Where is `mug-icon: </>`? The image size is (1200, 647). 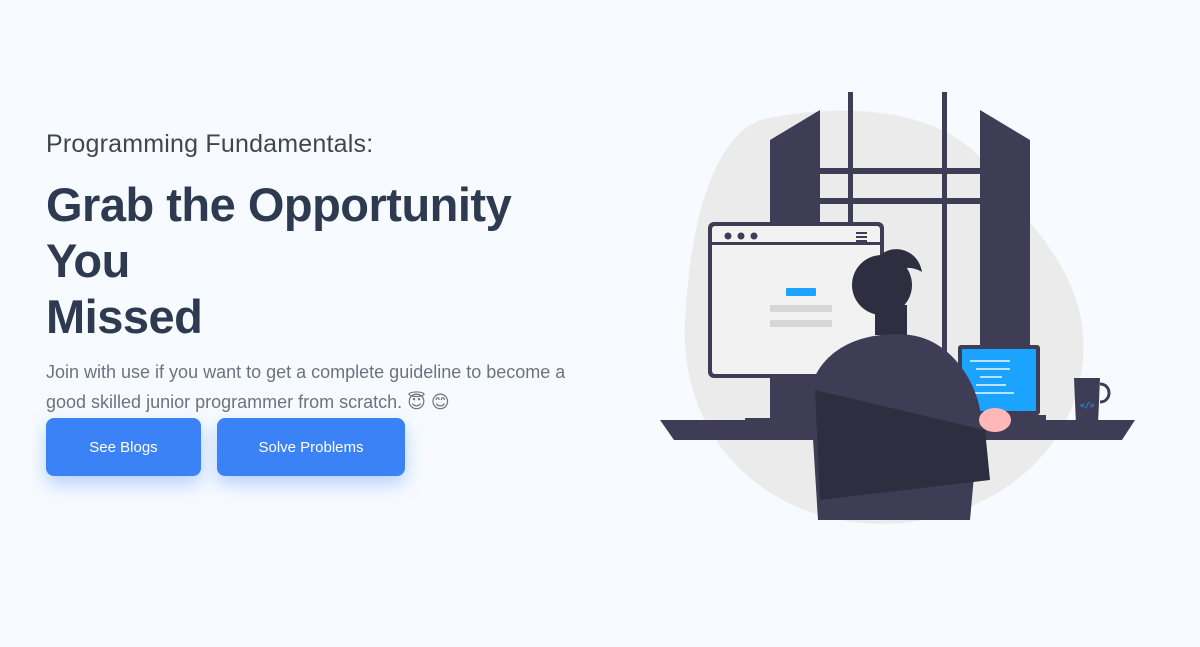 mug-icon: </> is located at coordinates (1092, 401).